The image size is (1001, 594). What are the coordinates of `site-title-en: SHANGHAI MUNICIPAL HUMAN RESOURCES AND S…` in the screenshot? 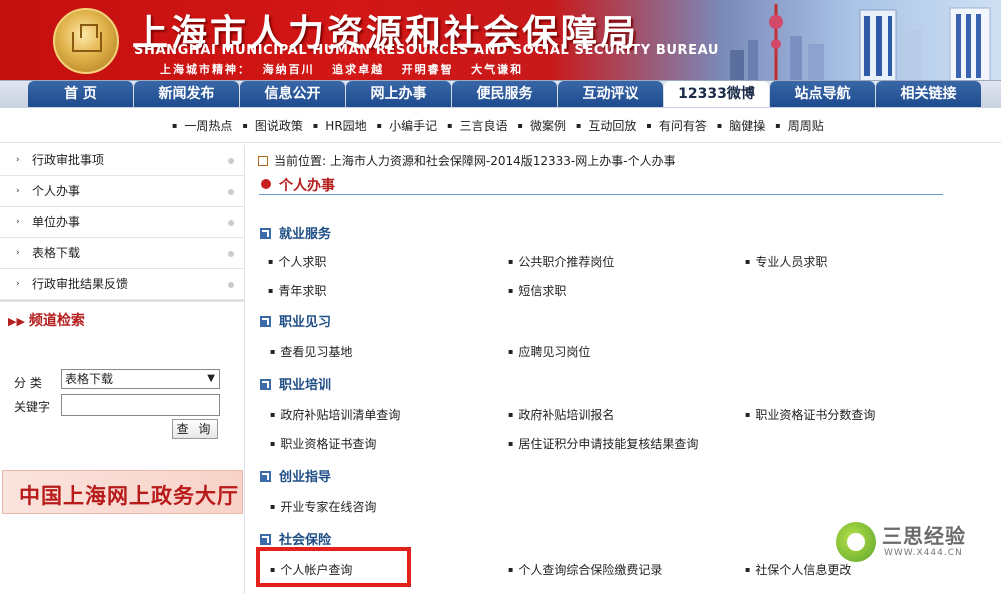 It's located at (427, 50).